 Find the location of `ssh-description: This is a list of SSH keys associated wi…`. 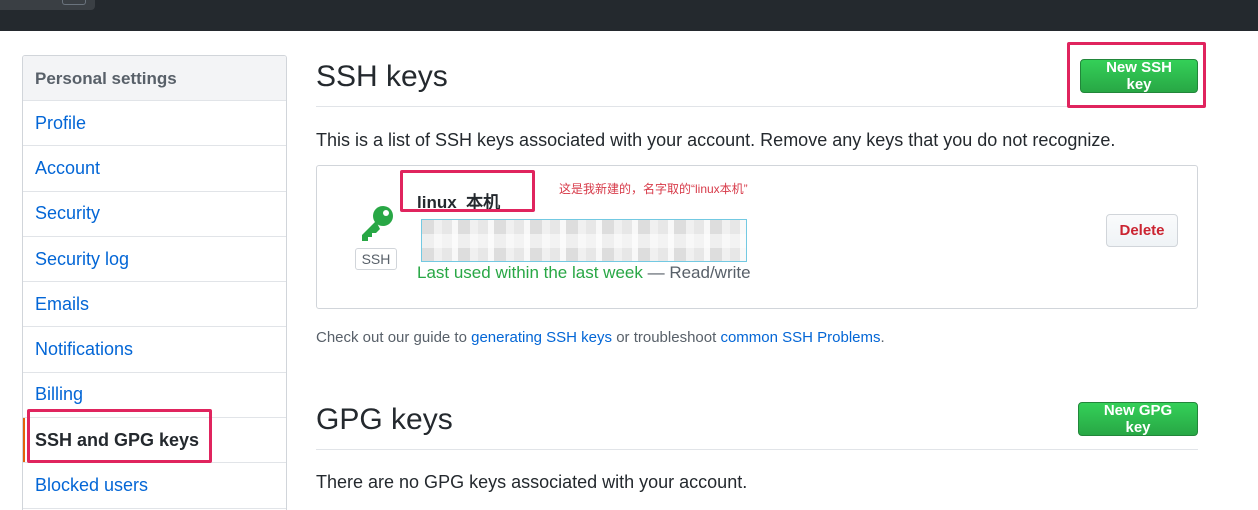

ssh-description: This is a list of SSH keys associated wi… is located at coordinates (716, 140).